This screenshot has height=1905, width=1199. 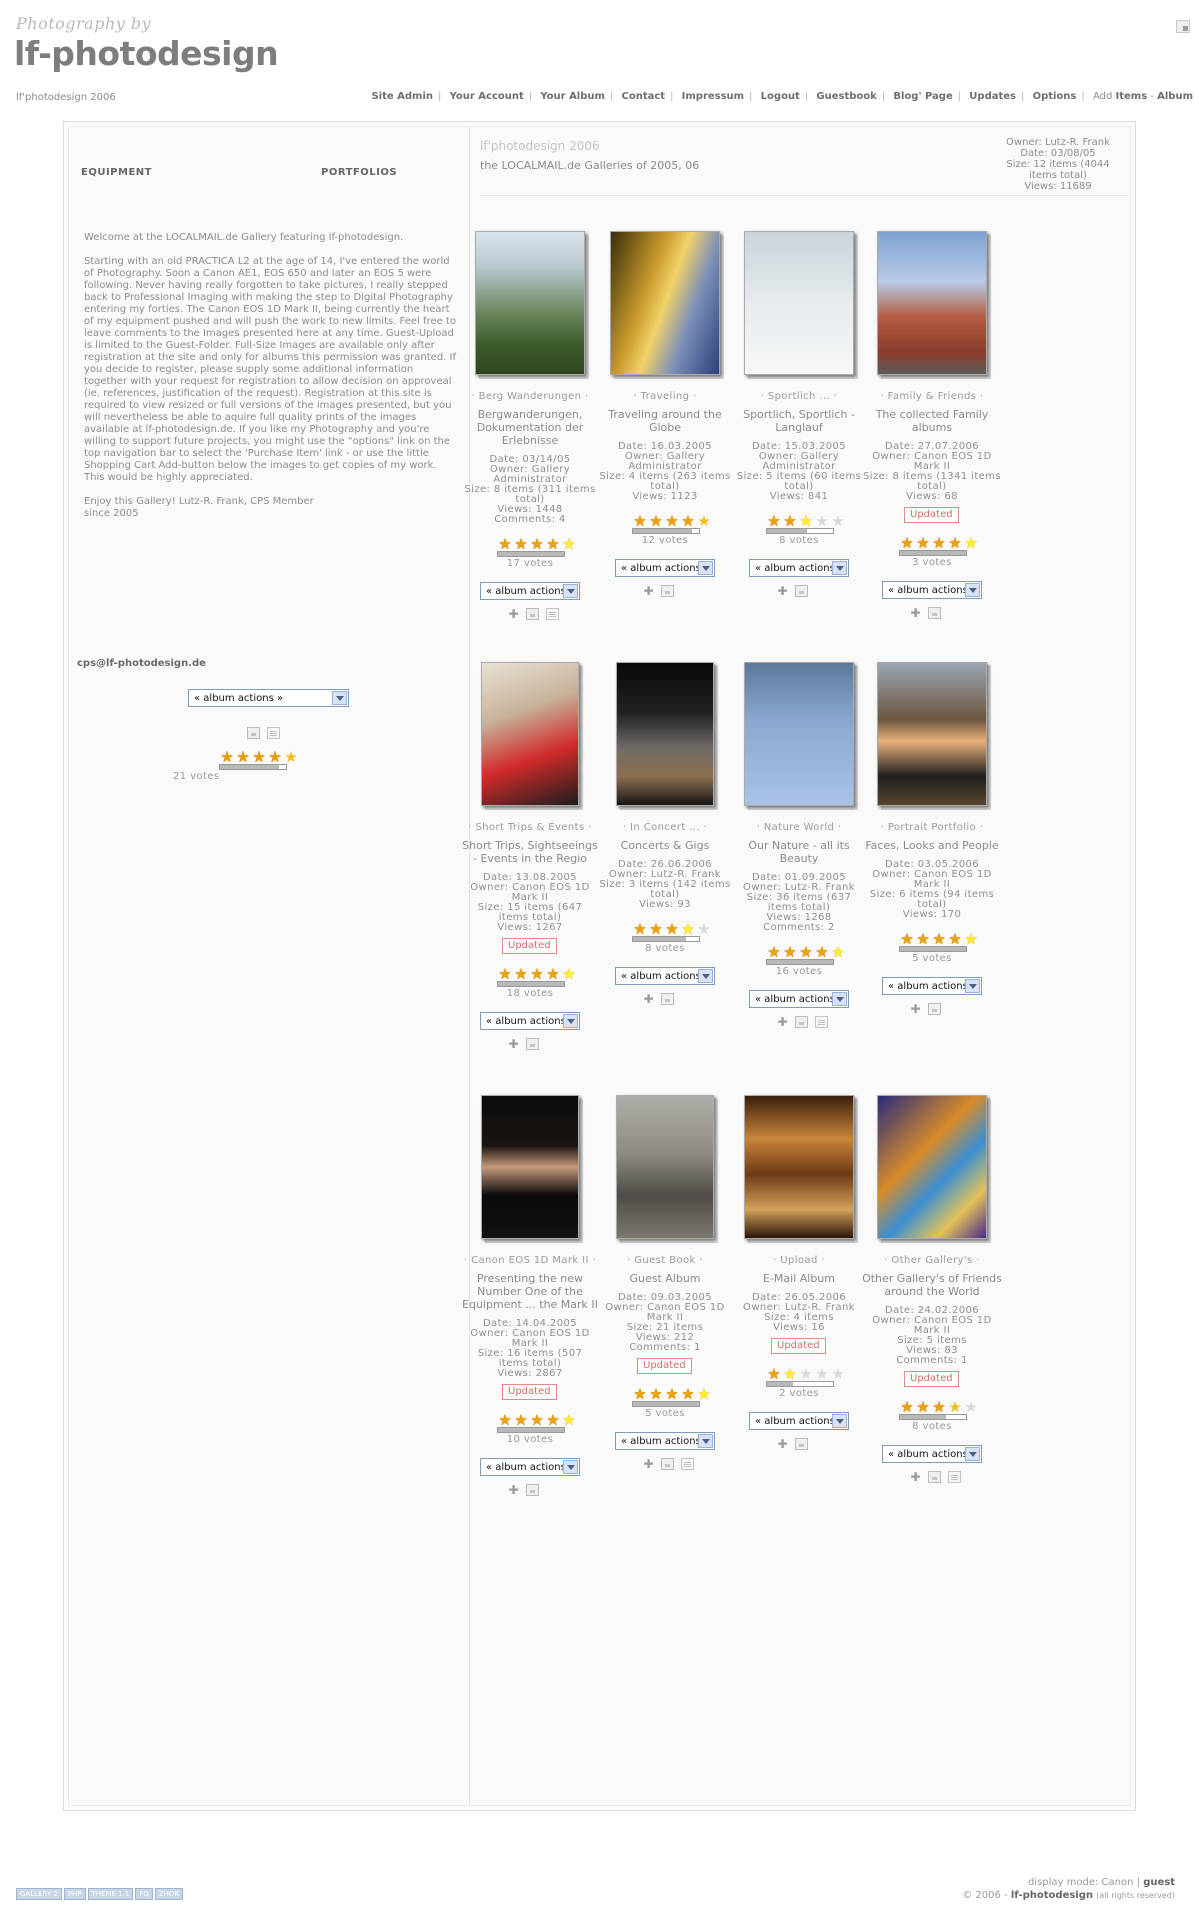 What do you see at coordinates (932, 396) in the screenshot?
I see `album-category: · Family & Friends ·` at bounding box center [932, 396].